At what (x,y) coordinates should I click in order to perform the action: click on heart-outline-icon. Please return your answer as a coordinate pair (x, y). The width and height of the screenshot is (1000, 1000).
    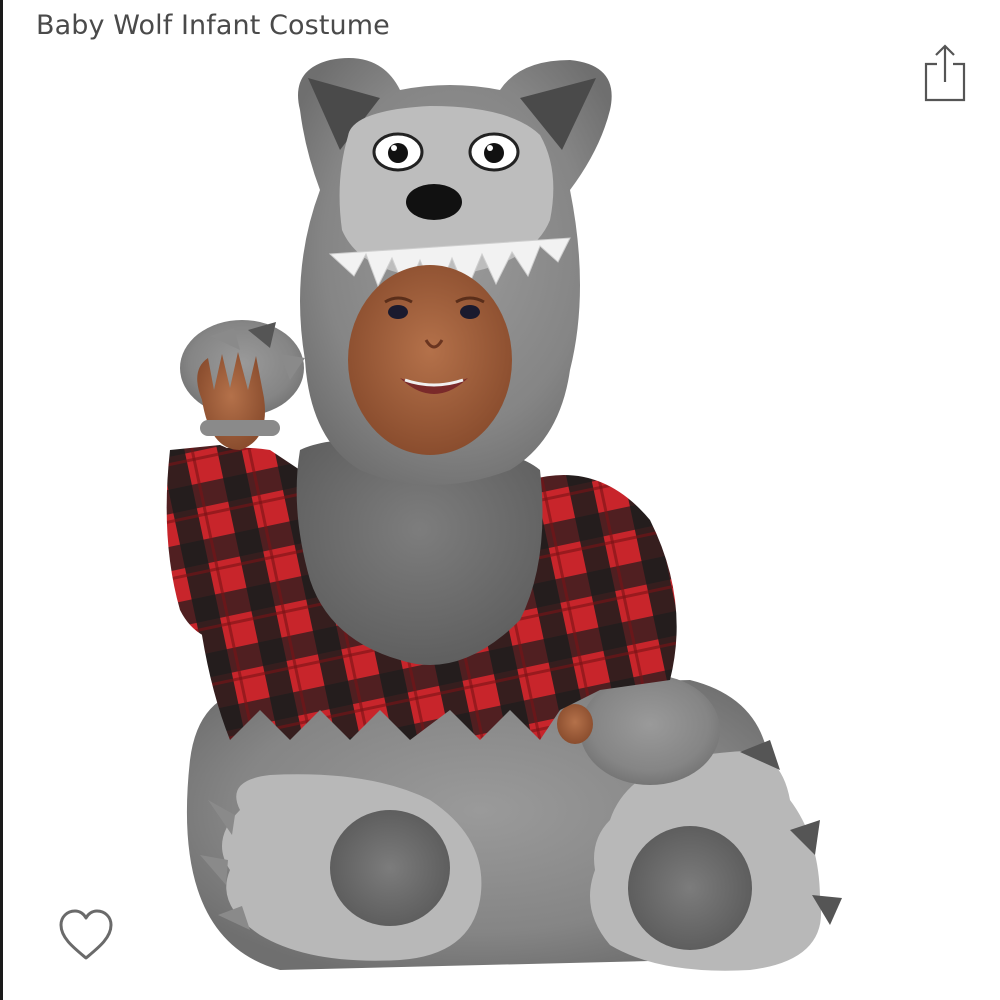
    Looking at the image, I should click on (86, 934).